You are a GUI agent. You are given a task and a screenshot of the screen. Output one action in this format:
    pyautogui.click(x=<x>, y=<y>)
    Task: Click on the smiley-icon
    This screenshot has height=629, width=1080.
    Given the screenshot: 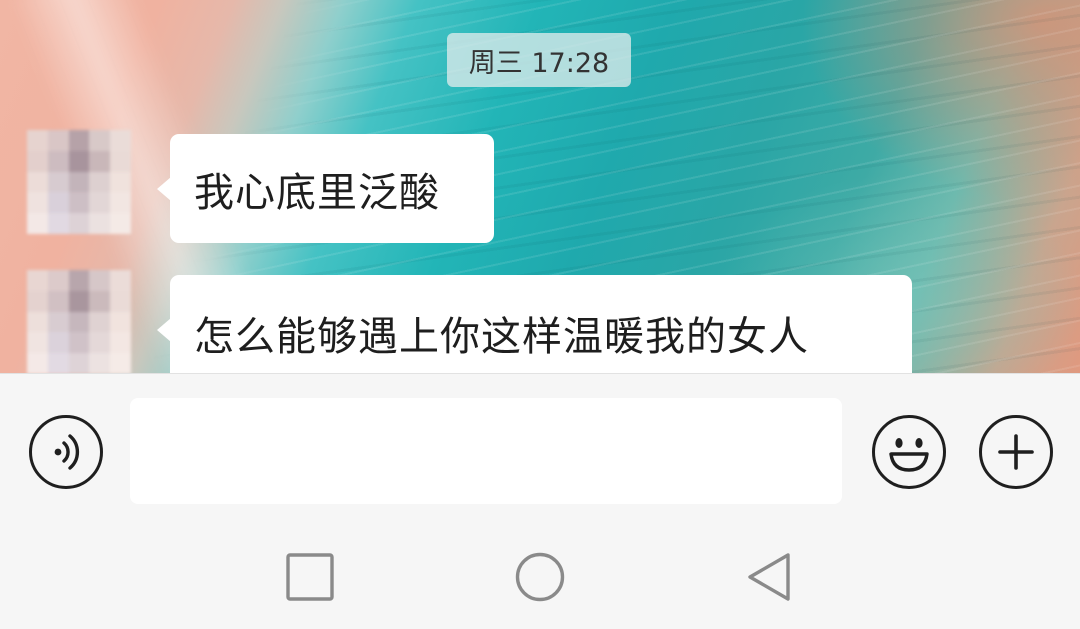 What is the action you would take?
    pyautogui.click(x=909, y=455)
    